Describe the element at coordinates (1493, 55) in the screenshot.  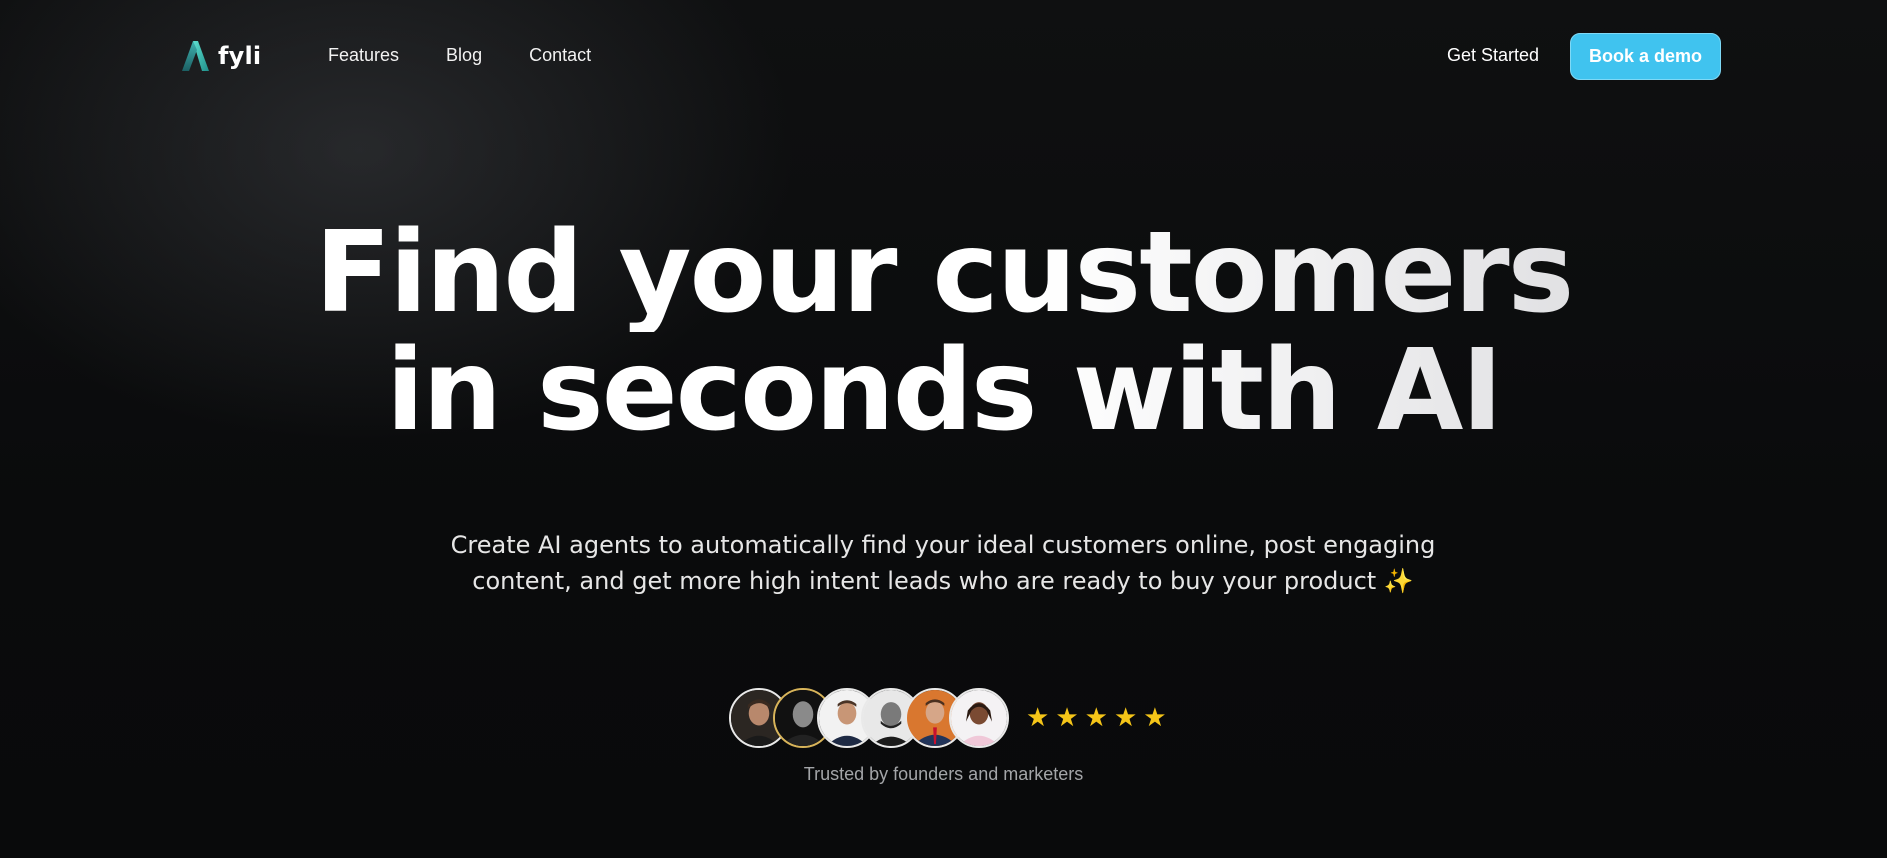
I see `get-started-link: Get Started` at that location.